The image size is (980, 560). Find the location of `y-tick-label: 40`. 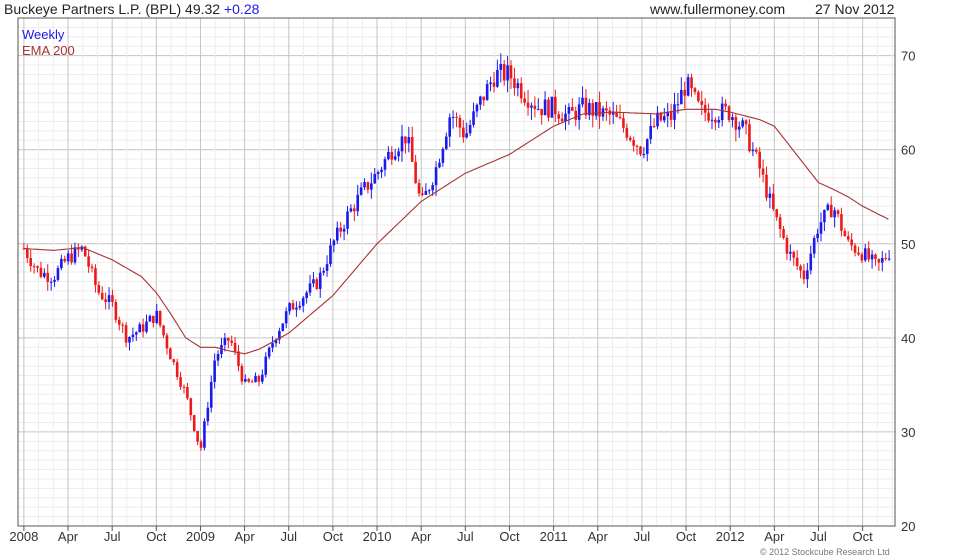

y-tick-label: 40 is located at coordinates (908, 338).